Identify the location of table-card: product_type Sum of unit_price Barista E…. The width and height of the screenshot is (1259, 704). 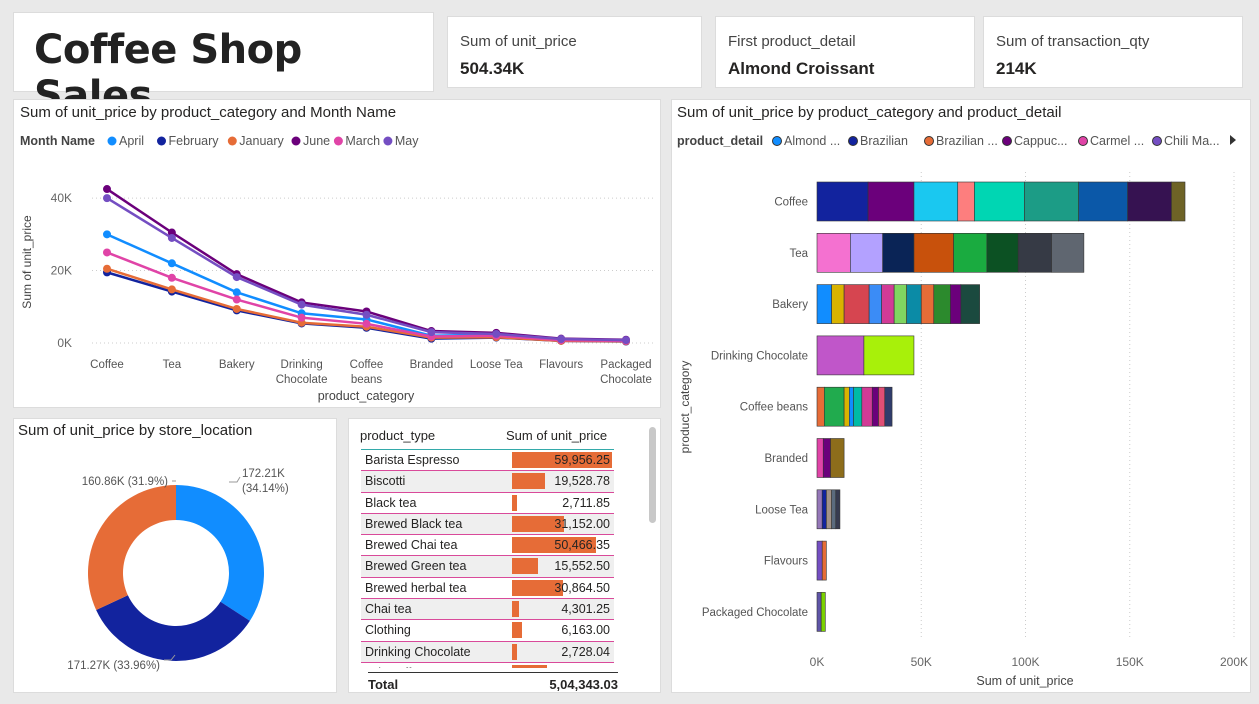
(504, 555).